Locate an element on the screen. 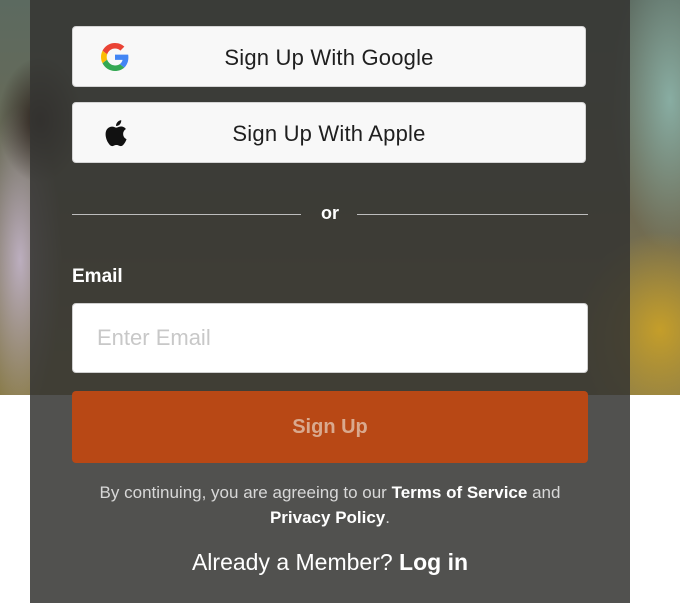 The height and width of the screenshot is (603, 680). google-signup-label: Sign Up With Google is located at coordinates (329, 57).